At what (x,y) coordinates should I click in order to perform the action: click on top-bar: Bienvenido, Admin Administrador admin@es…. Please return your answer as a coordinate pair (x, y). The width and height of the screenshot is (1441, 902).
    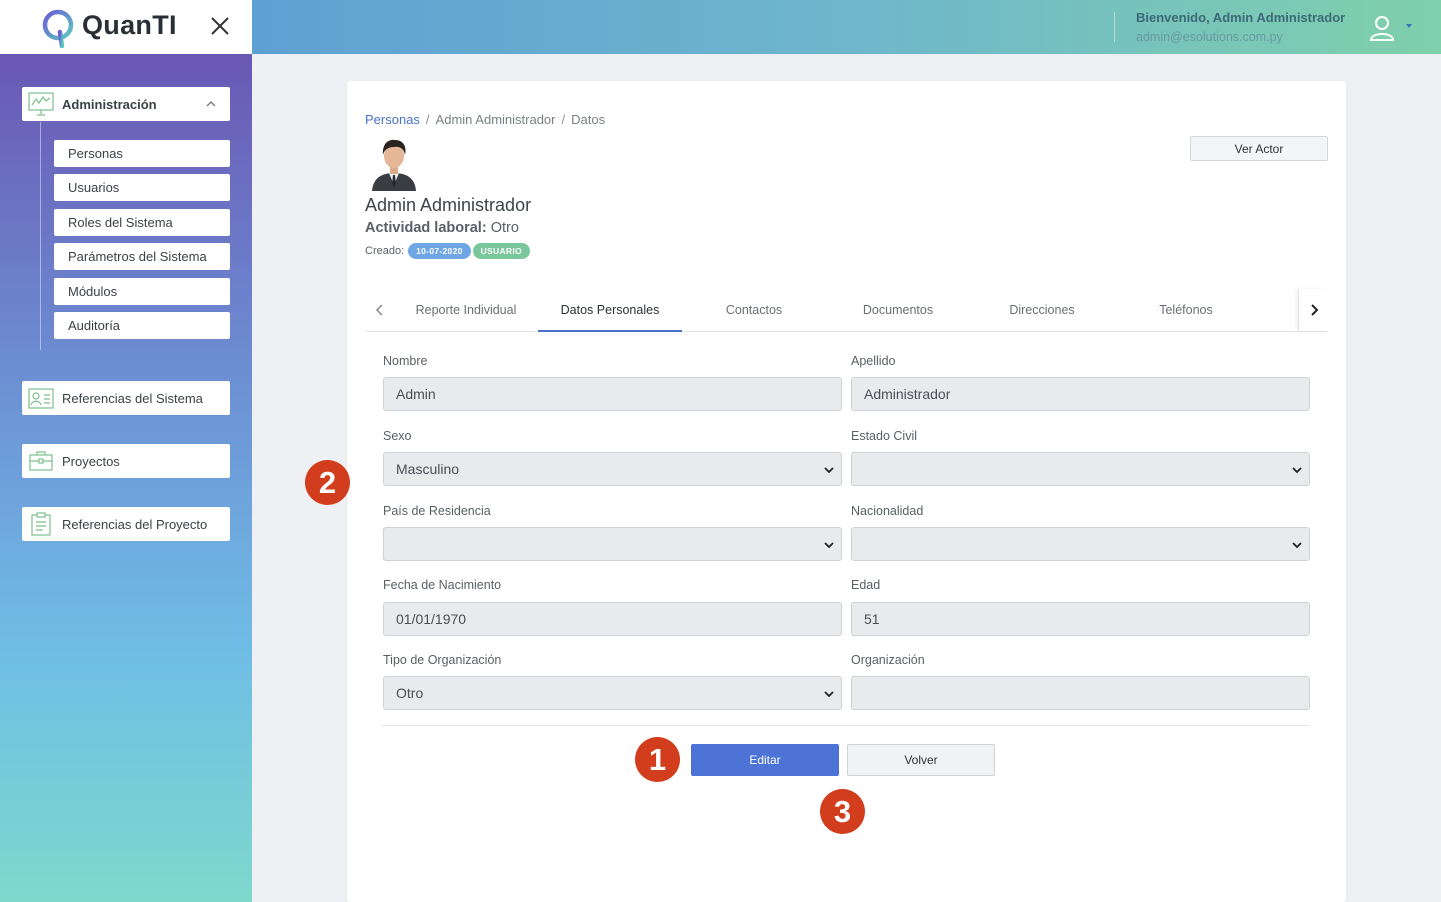
    Looking at the image, I should click on (846, 27).